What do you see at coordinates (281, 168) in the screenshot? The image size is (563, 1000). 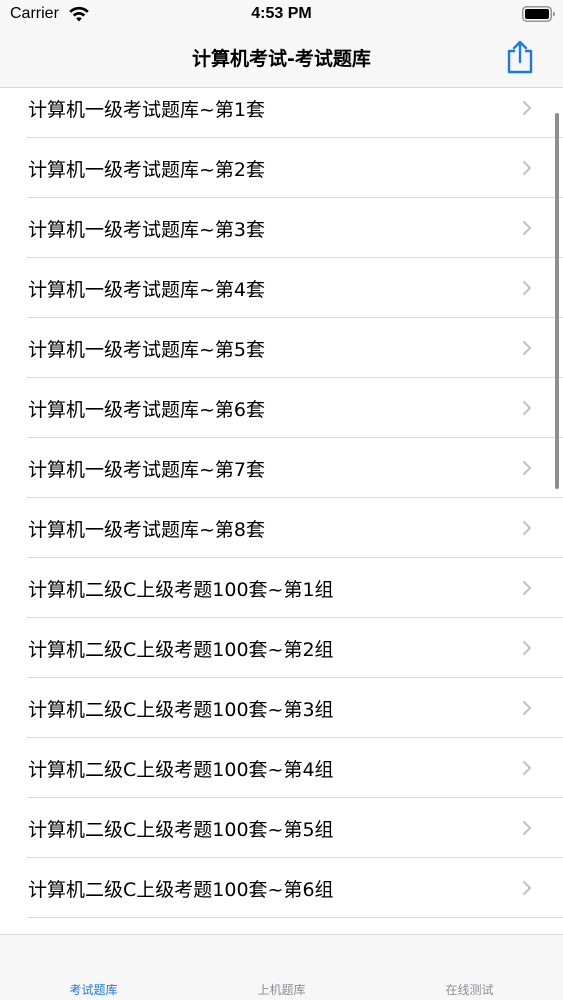 I see `list-item: 计算机一级考试题库~第2套` at bounding box center [281, 168].